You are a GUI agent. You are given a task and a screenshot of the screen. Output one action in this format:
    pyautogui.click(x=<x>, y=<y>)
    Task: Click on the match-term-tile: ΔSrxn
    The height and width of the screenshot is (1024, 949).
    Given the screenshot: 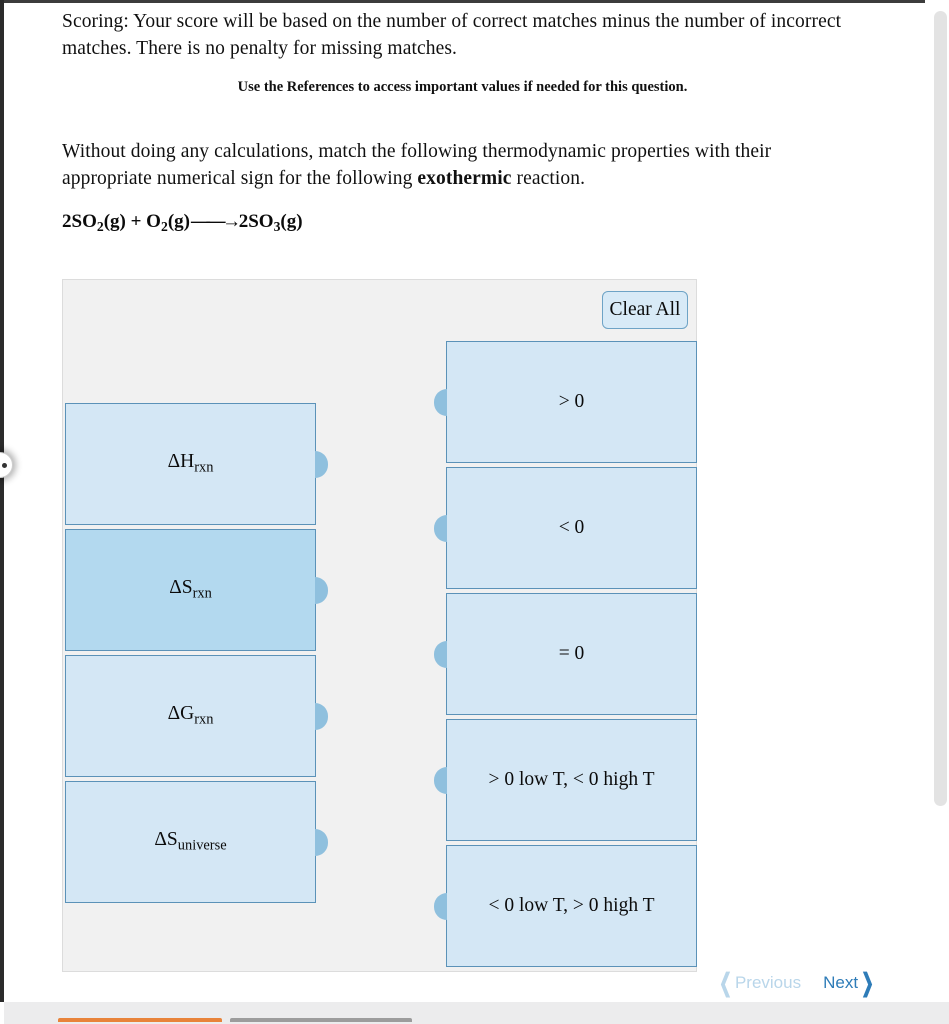 What is the action you would take?
    pyautogui.click(x=196, y=590)
    